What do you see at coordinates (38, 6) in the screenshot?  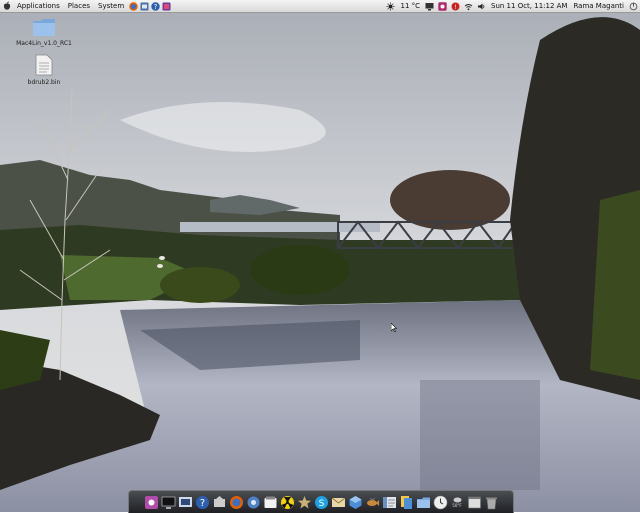 I see `menu-applications: Applications` at bounding box center [38, 6].